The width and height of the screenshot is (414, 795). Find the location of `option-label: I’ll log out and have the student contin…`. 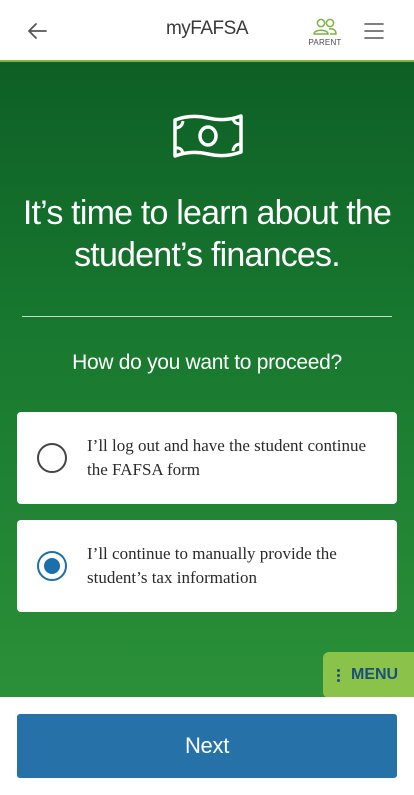

option-label: I’ll log out and have the student contin… is located at coordinates (227, 457).